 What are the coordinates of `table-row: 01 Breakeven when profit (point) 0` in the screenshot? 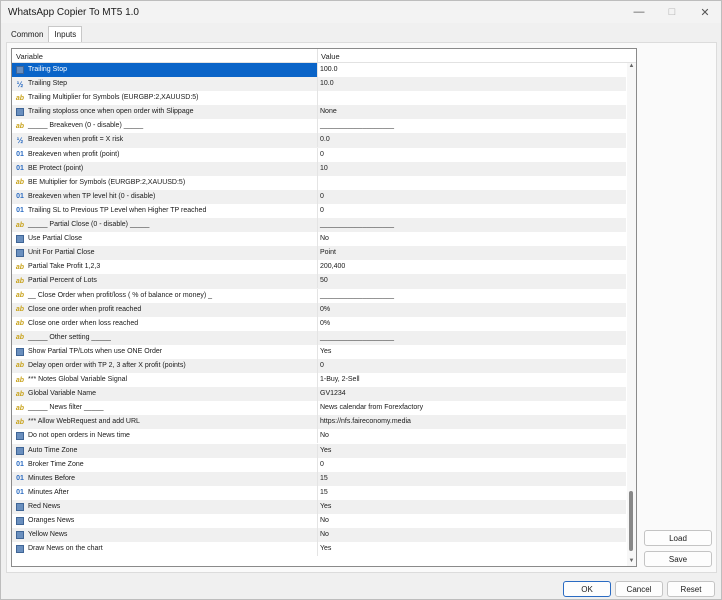 It's located at (319, 154).